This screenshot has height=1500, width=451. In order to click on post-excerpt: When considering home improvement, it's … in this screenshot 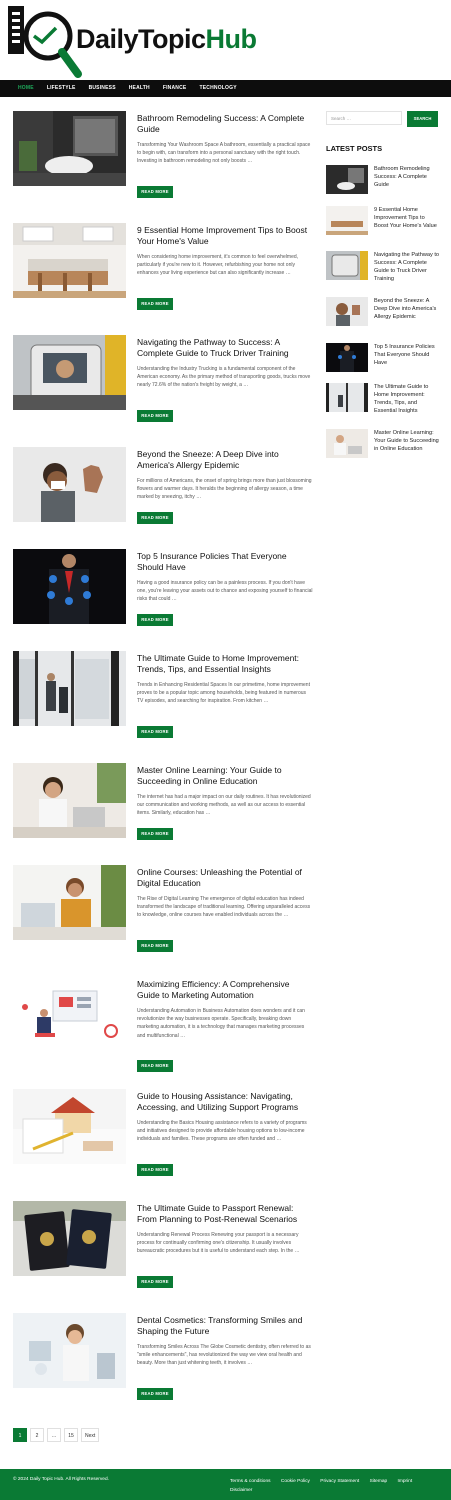, I will do `click(218, 265)`.